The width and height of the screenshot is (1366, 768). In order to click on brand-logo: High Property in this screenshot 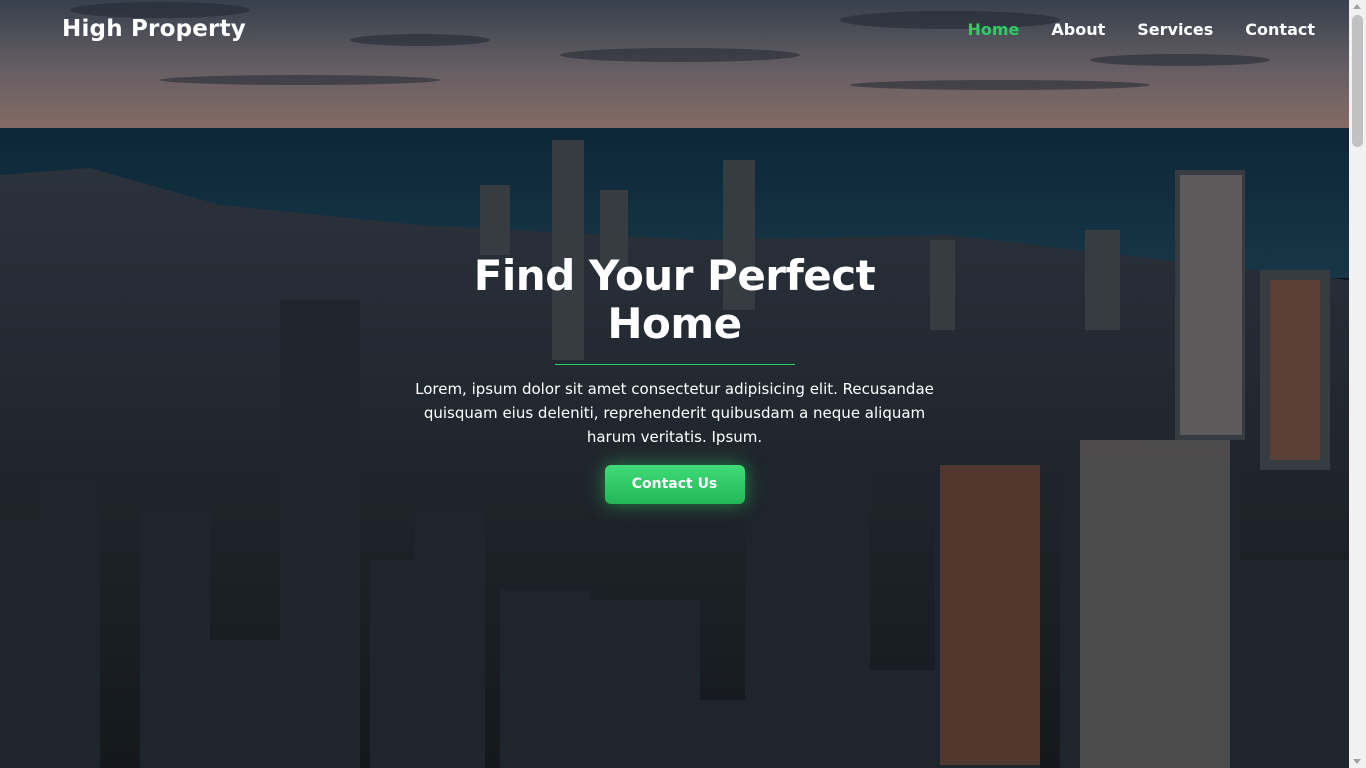, I will do `click(154, 29)`.